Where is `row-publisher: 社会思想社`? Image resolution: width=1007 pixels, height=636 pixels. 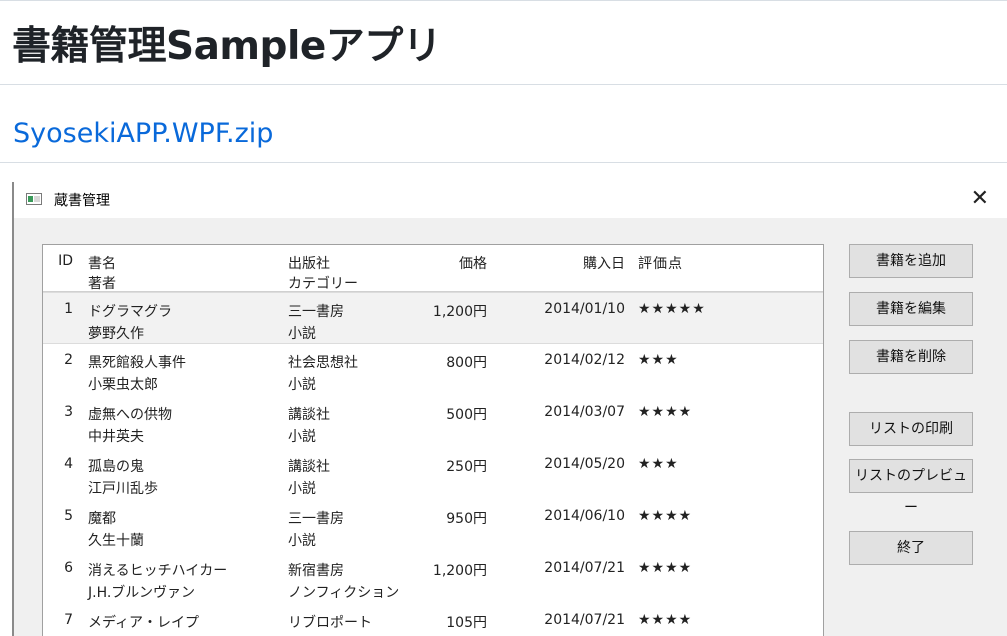 row-publisher: 社会思想社 is located at coordinates (323, 363).